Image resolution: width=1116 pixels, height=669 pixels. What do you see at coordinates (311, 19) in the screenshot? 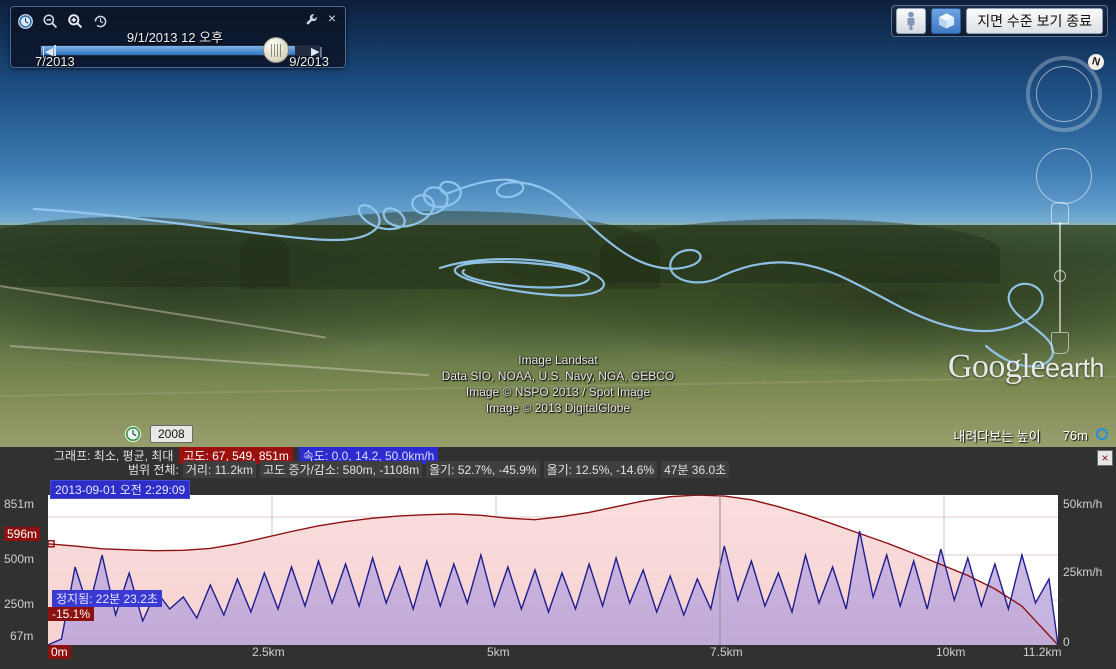
I see `wrench-icon` at bounding box center [311, 19].